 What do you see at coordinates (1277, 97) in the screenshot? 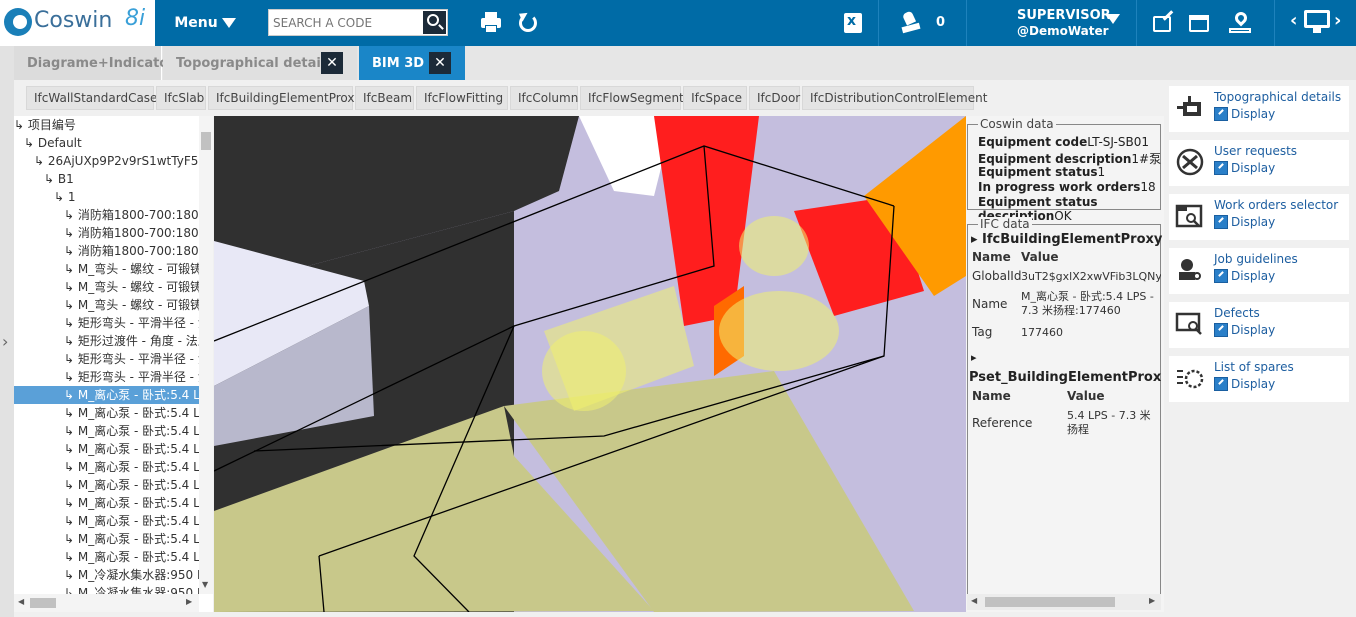
I see `action-title: Topographical details` at bounding box center [1277, 97].